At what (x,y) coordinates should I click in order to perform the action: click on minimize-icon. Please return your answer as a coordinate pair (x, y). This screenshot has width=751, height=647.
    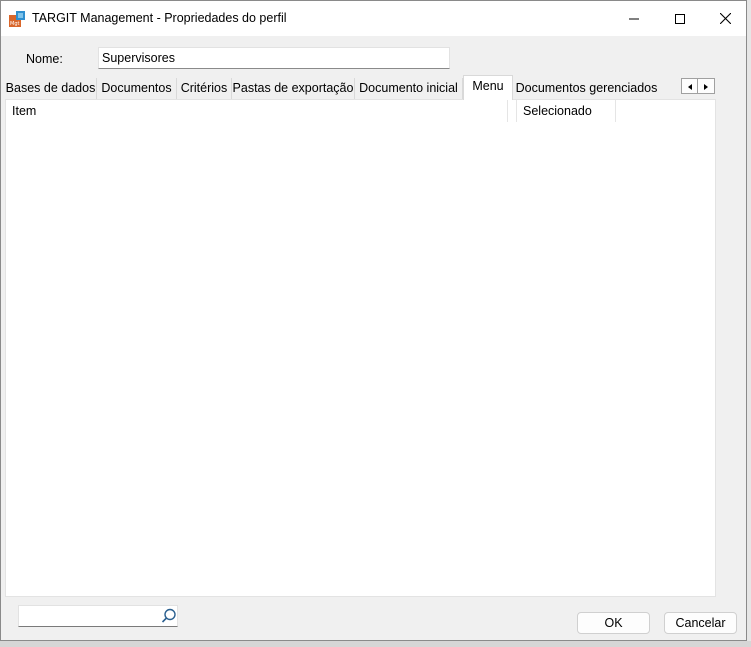
    Looking at the image, I should click on (634, 19).